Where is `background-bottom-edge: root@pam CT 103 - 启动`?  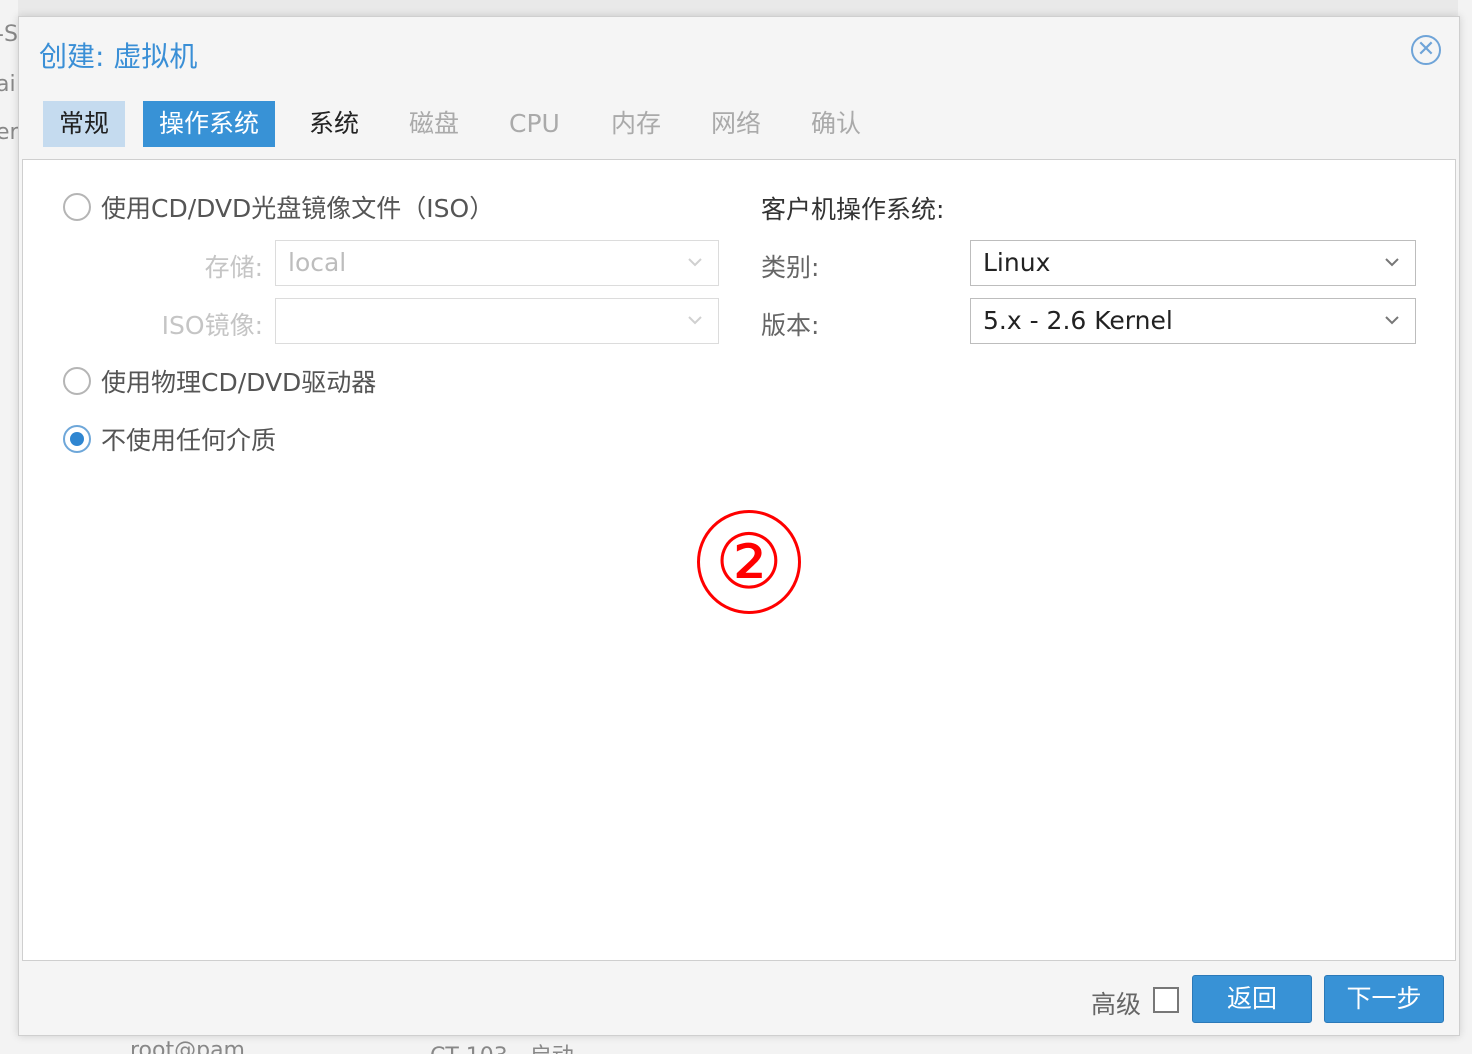
background-bottom-edge: root@pam CT 103 - 启动 is located at coordinates (736, 1045).